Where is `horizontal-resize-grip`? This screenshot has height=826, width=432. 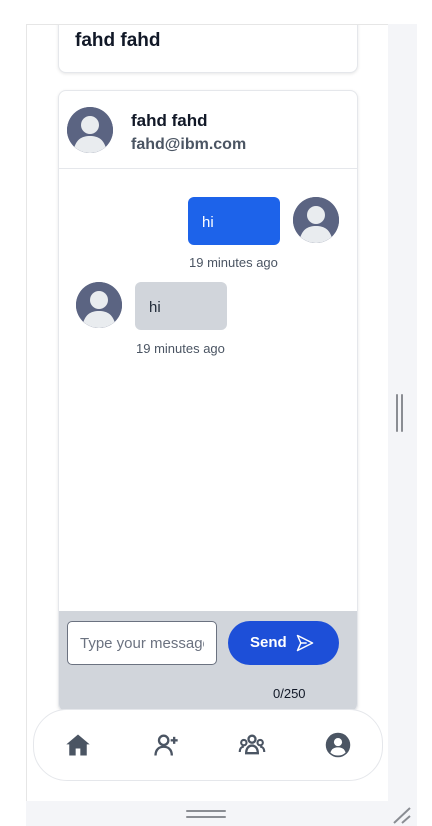
horizontal-resize-grip is located at coordinates (206, 815).